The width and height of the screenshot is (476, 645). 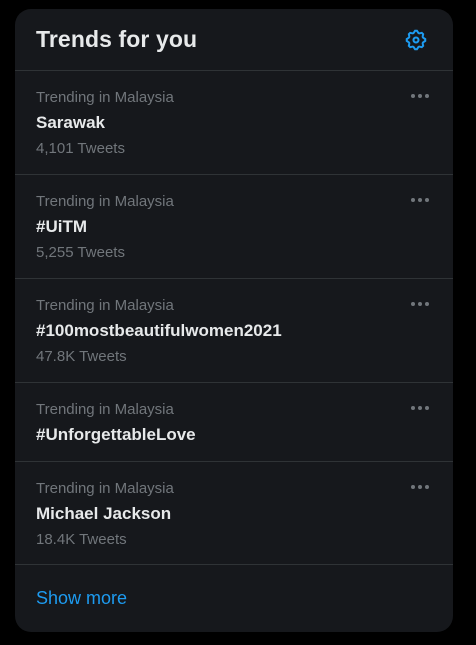 What do you see at coordinates (116, 434) in the screenshot?
I see `trend-name: #UnforgettableLove` at bounding box center [116, 434].